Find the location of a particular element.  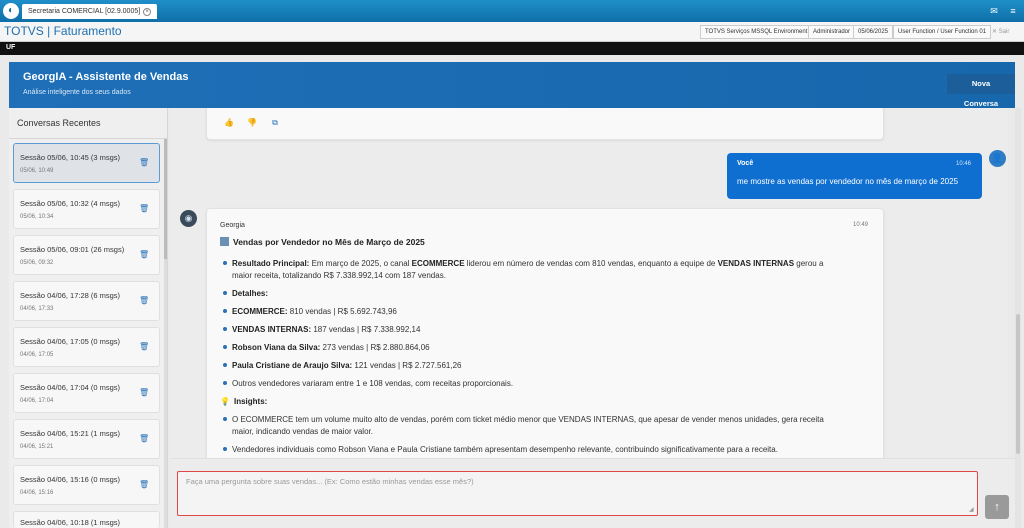

details-line: Detalhes: is located at coordinates (245, 293).